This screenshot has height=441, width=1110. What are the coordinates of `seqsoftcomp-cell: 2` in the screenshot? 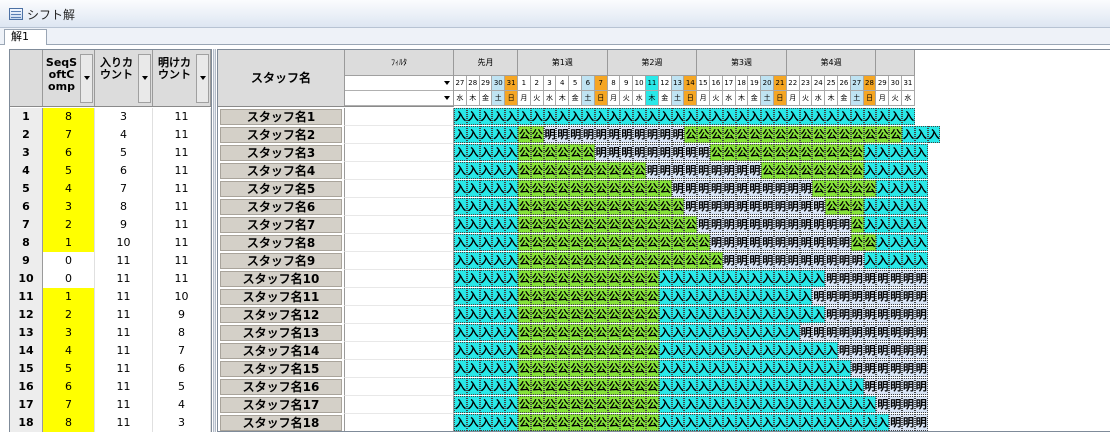 It's located at (69, 315).